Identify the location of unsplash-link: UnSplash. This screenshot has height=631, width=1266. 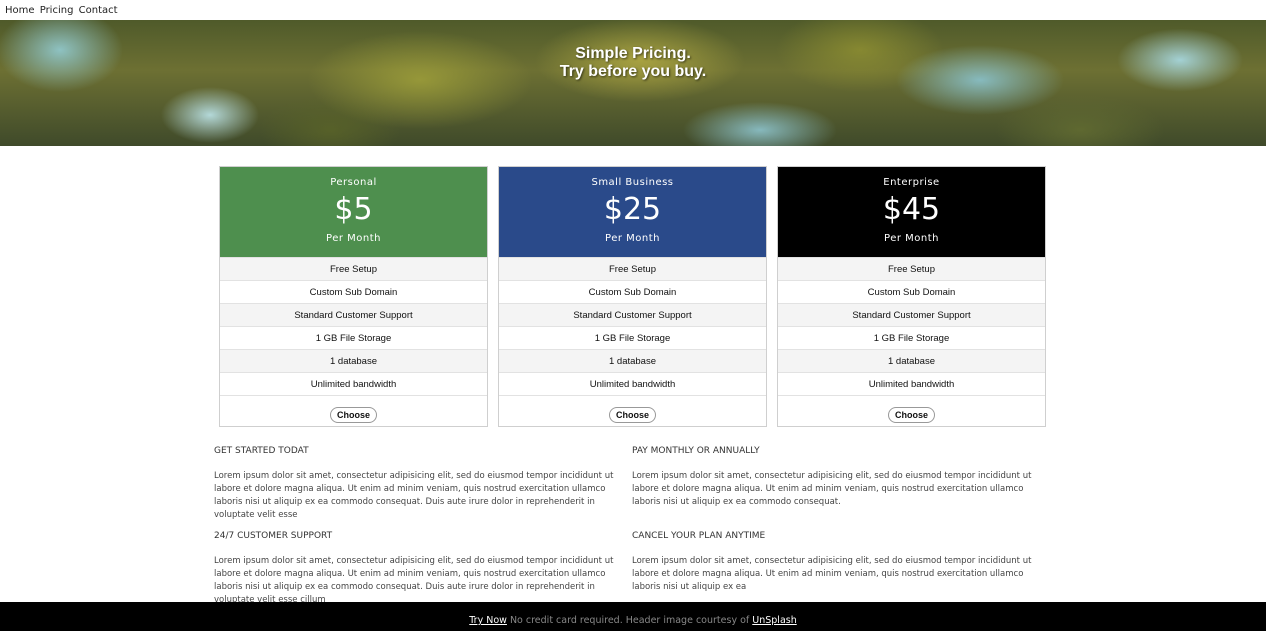
(774, 620).